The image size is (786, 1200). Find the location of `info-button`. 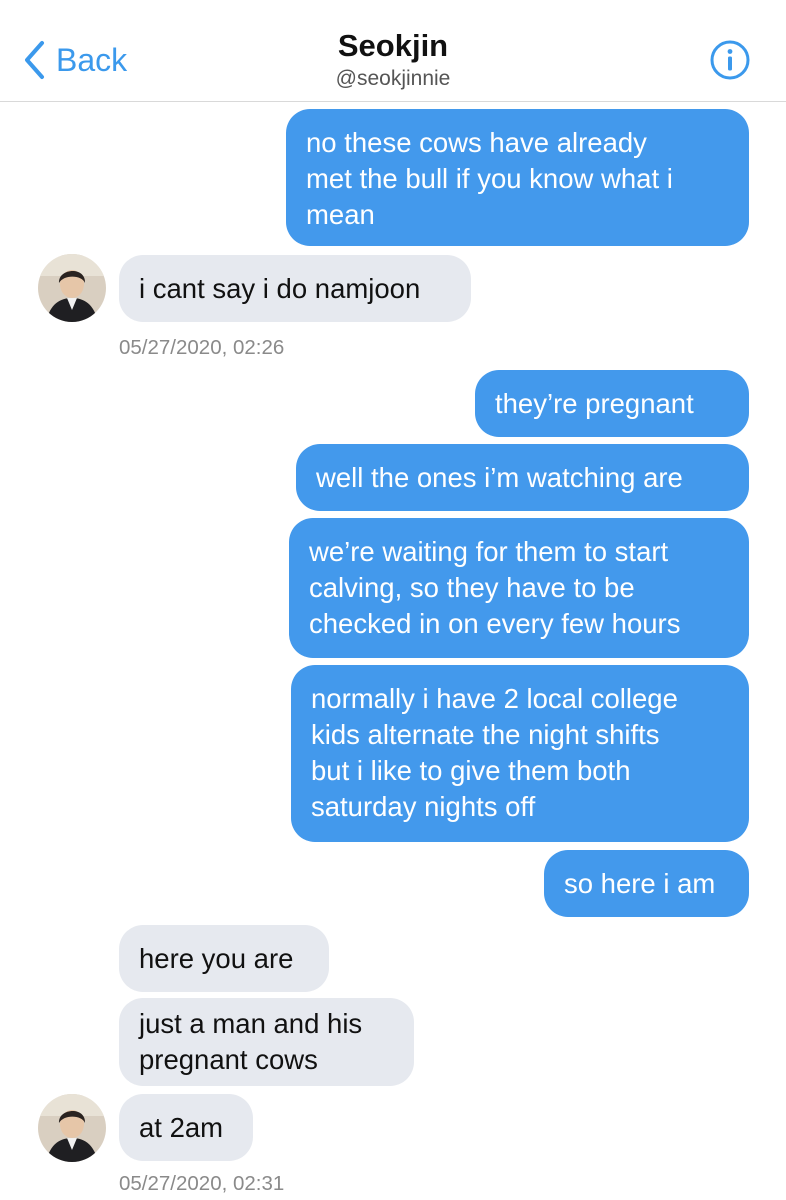

info-button is located at coordinates (730, 60).